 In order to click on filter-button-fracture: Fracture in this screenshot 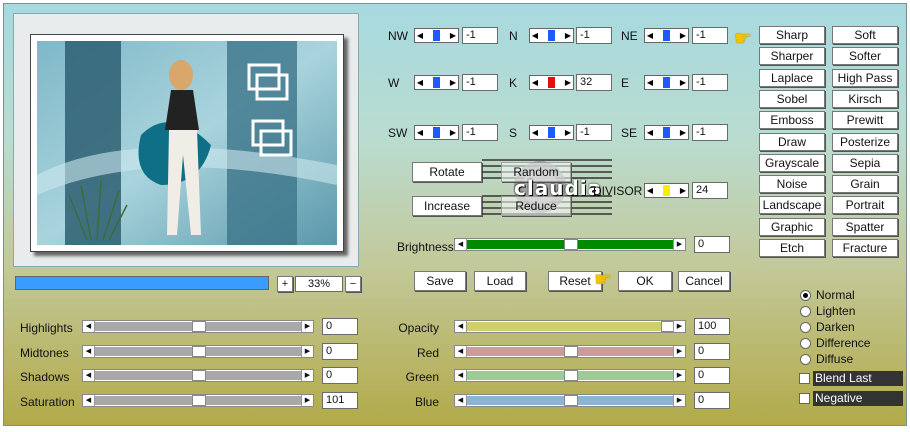, I will do `click(865, 248)`.